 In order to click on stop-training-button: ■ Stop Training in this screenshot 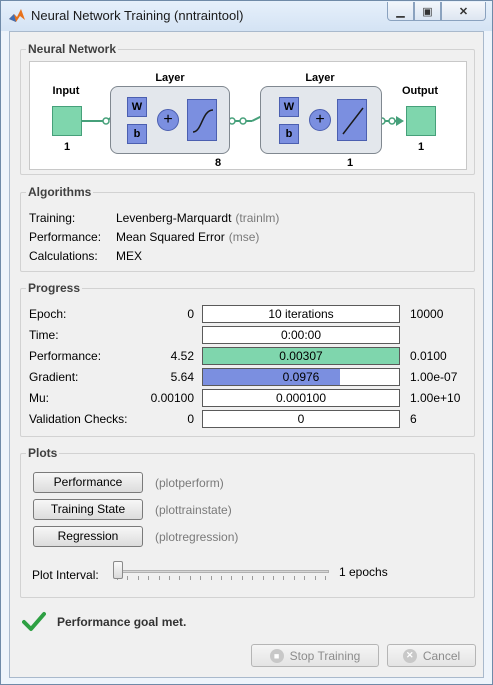, I will do `click(315, 655)`.